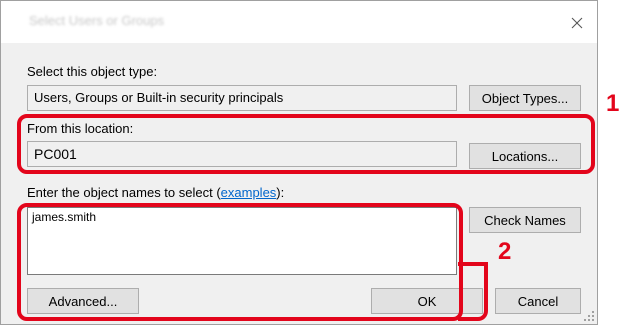 The height and width of the screenshot is (325, 620). What do you see at coordinates (589, 316) in the screenshot?
I see `resize-grip-icon` at bounding box center [589, 316].